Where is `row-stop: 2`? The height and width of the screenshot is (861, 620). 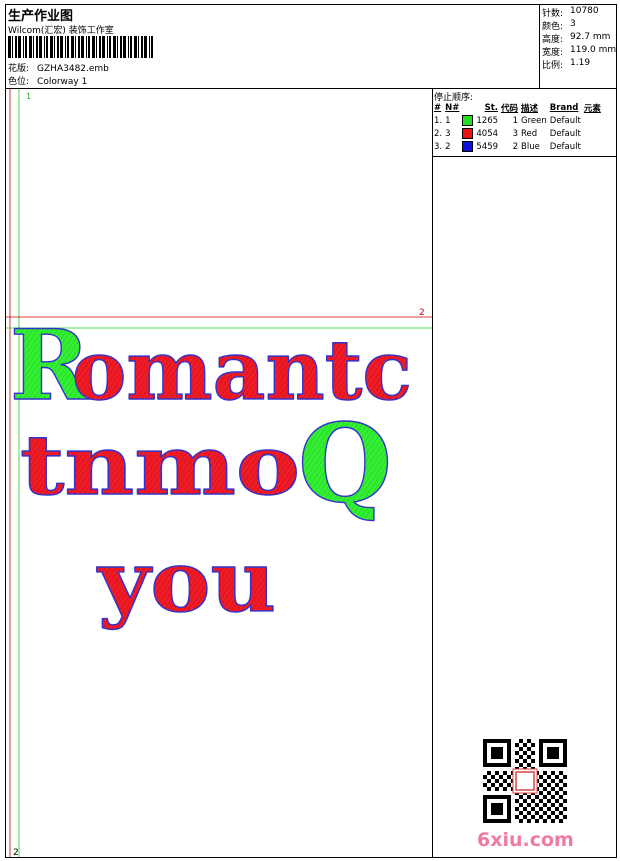 row-stop: 2 is located at coordinates (515, 146).